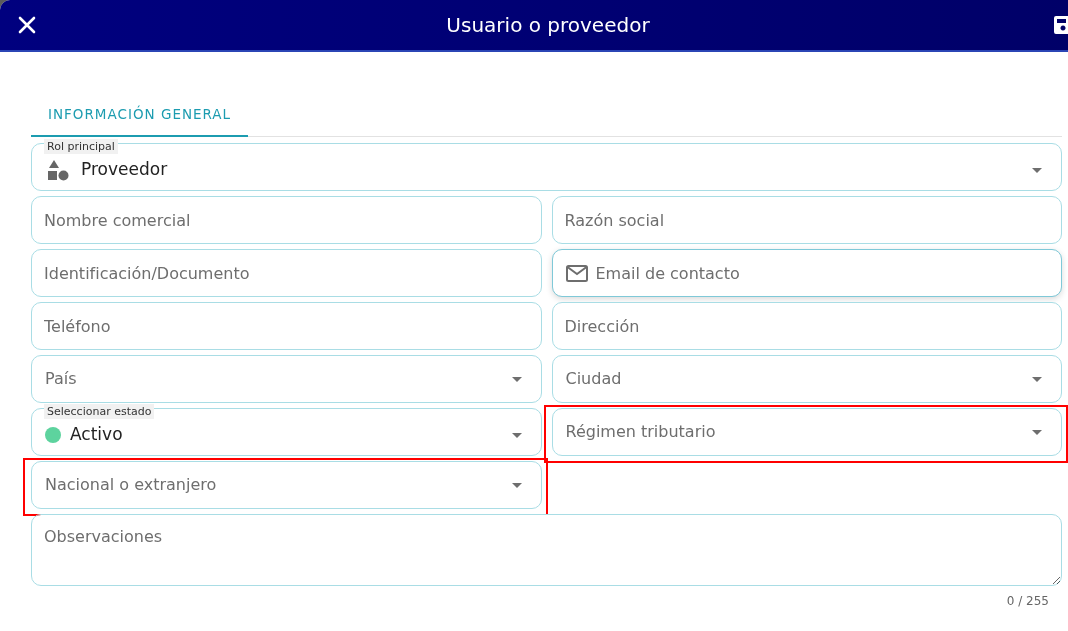 The width and height of the screenshot is (1068, 631). I want to click on input-field: Teléfono, so click(286, 326).